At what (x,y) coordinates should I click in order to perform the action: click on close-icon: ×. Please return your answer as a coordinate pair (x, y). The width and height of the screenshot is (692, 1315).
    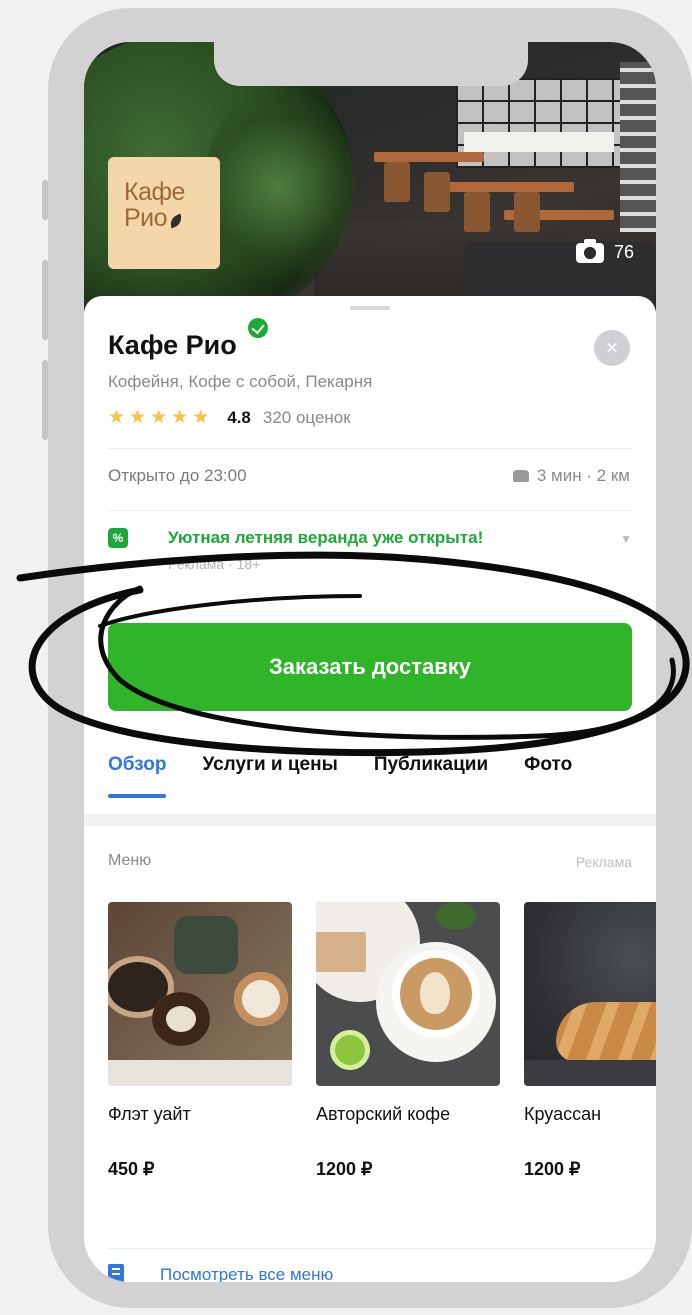
    Looking at the image, I should click on (612, 347).